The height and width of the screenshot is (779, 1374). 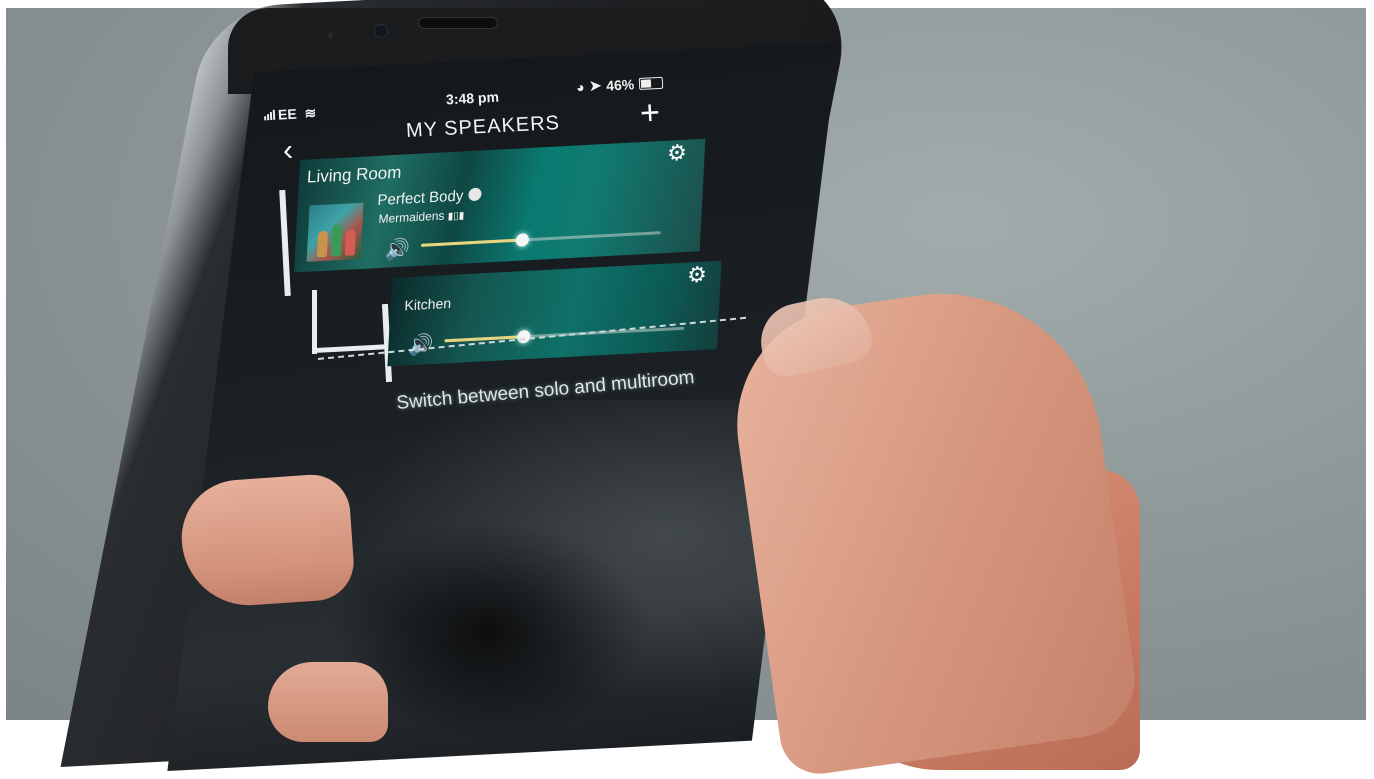 What do you see at coordinates (288, 151) in the screenshot?
I see `chevron-left-icon: ‹` at bounding box center [288, 151].